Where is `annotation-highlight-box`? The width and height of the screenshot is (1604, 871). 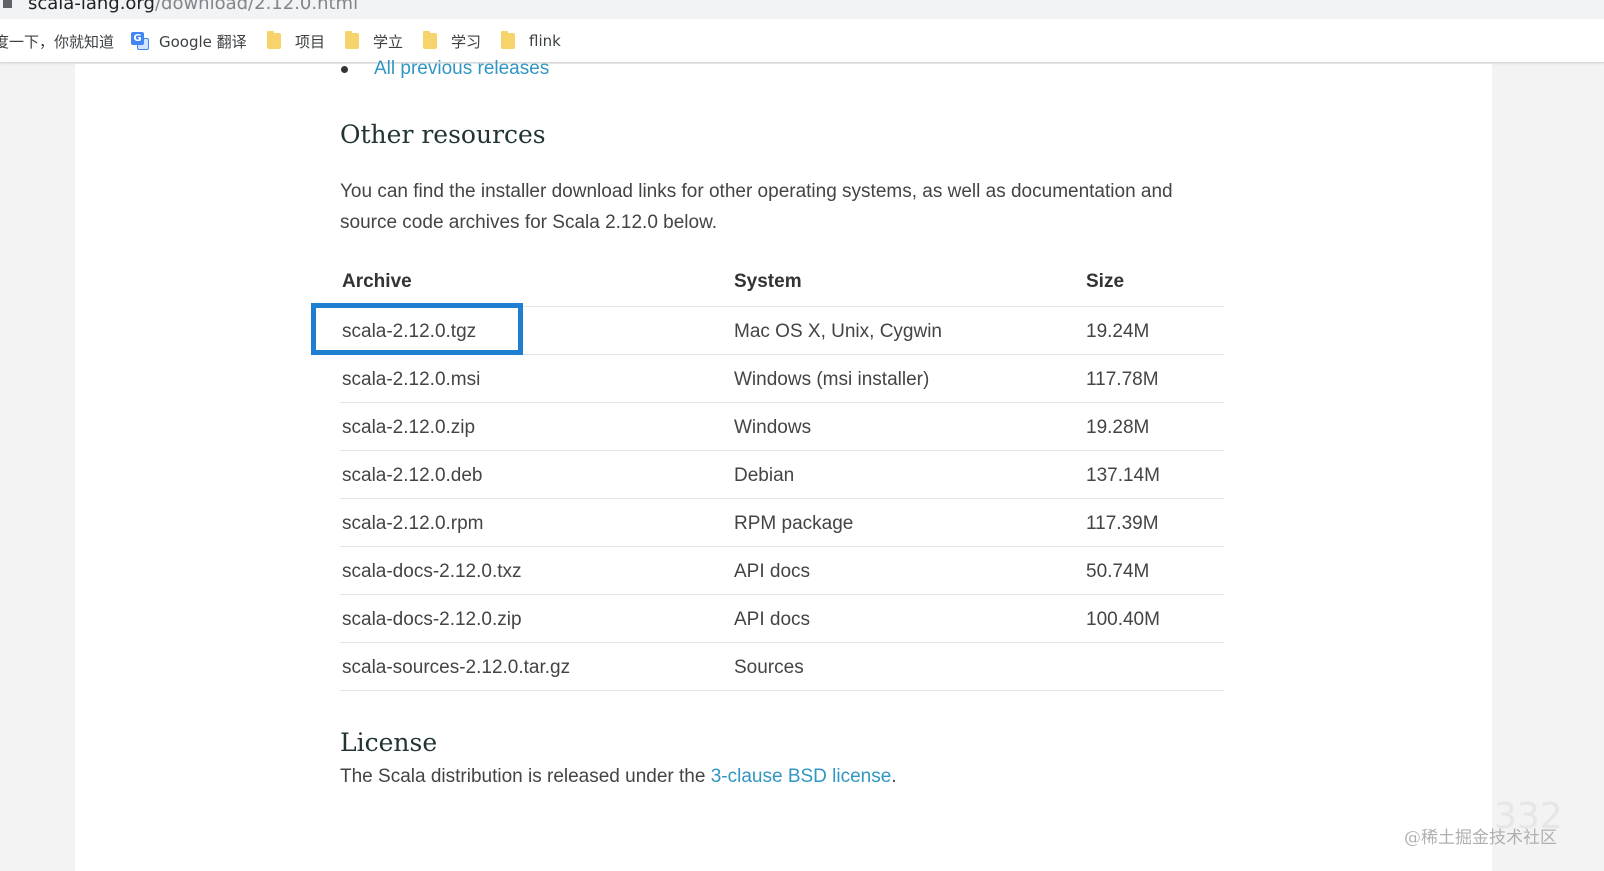
annotation-highlight-box is located at coordinates (417, 329).